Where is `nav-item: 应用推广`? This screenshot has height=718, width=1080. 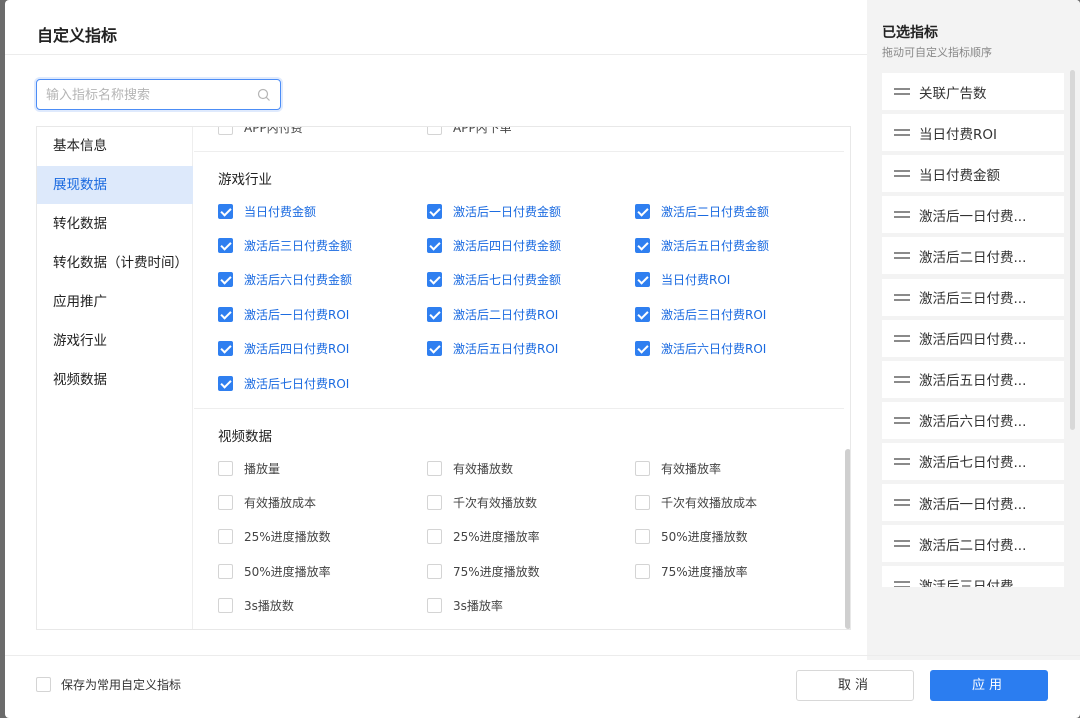 nav-item: 应用推广 is located at coordinates (115, 302).